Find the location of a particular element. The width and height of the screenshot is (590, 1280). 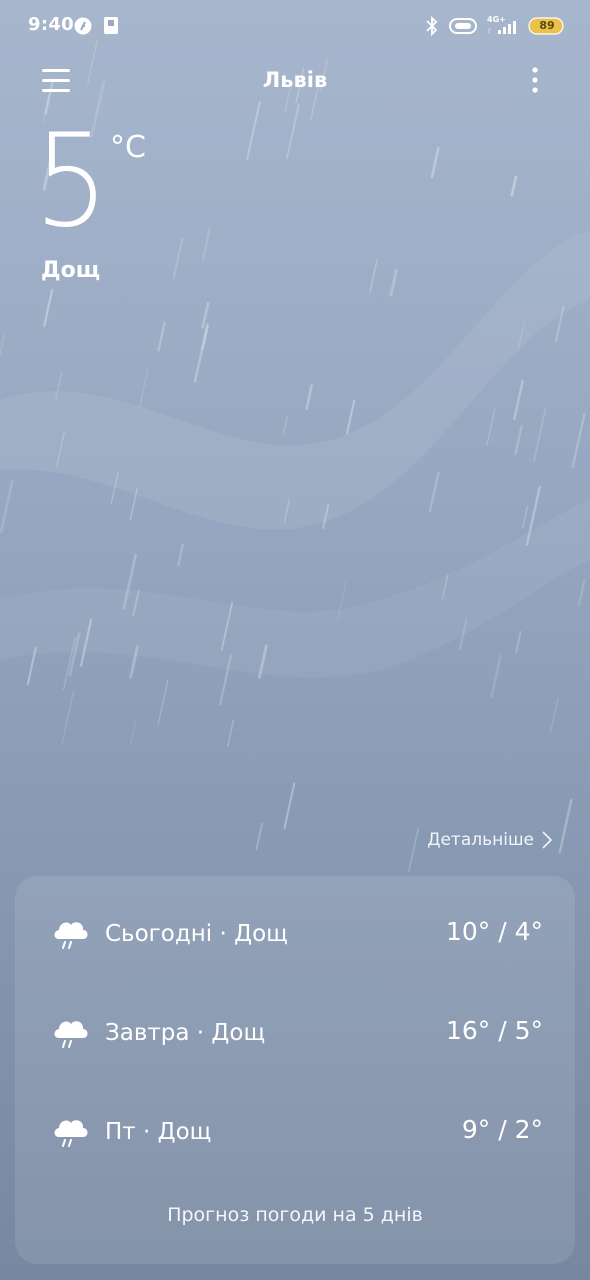

forecast-temps: 10° / 4° is located at coordinates (494, 931).